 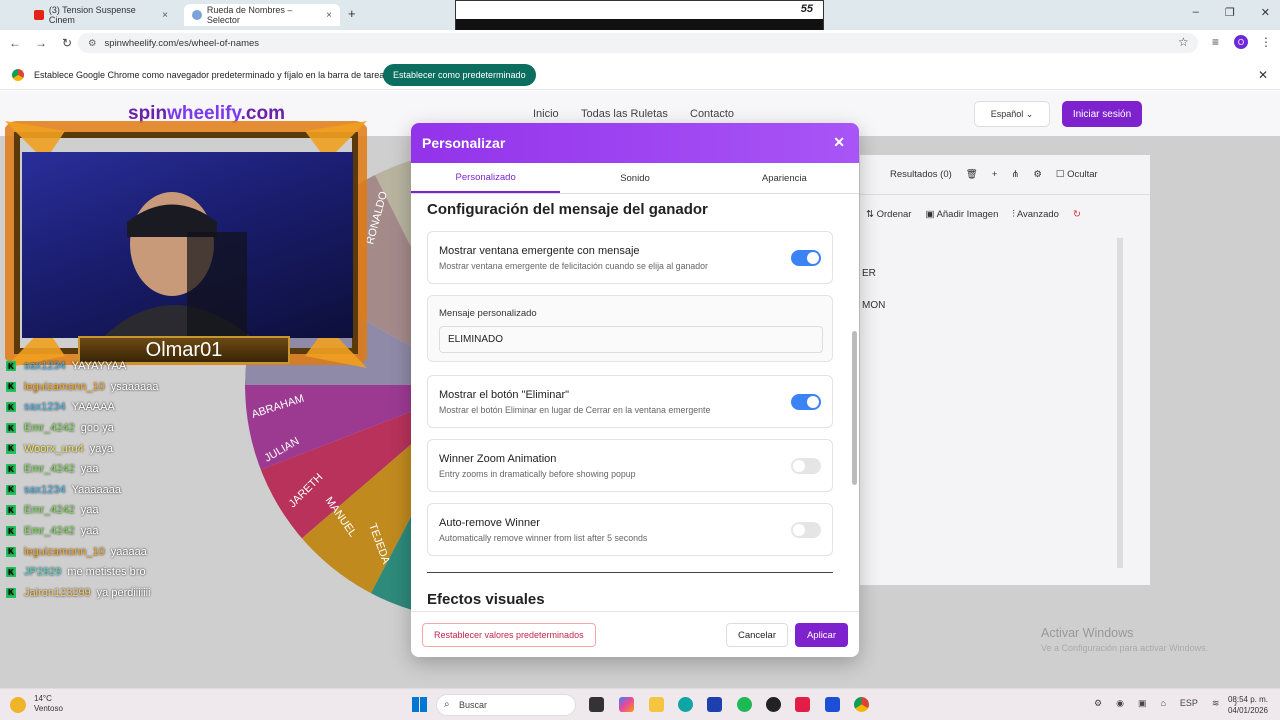 I want to click on profile-avatar: O, so click(x=1241, y=42).